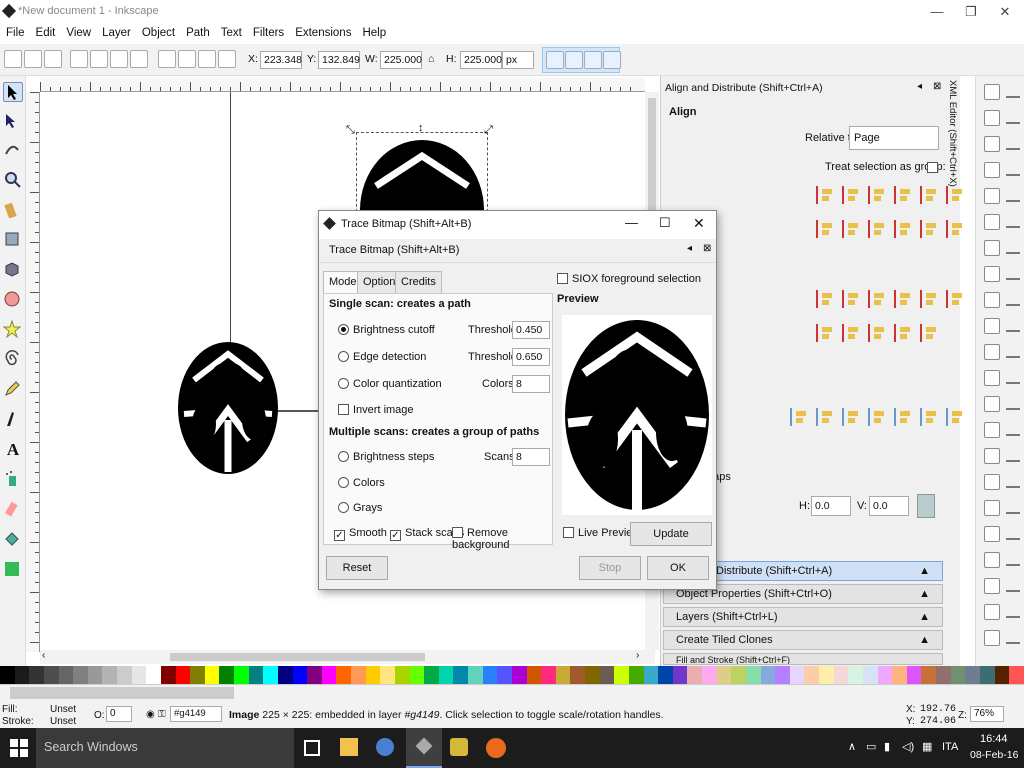 Image resolution: width=1024 pixels, height=768 pixels. Describe the element at coordinates (339, 535) in the screenshot. I see `smooth-checkbox: ✓` at that location.